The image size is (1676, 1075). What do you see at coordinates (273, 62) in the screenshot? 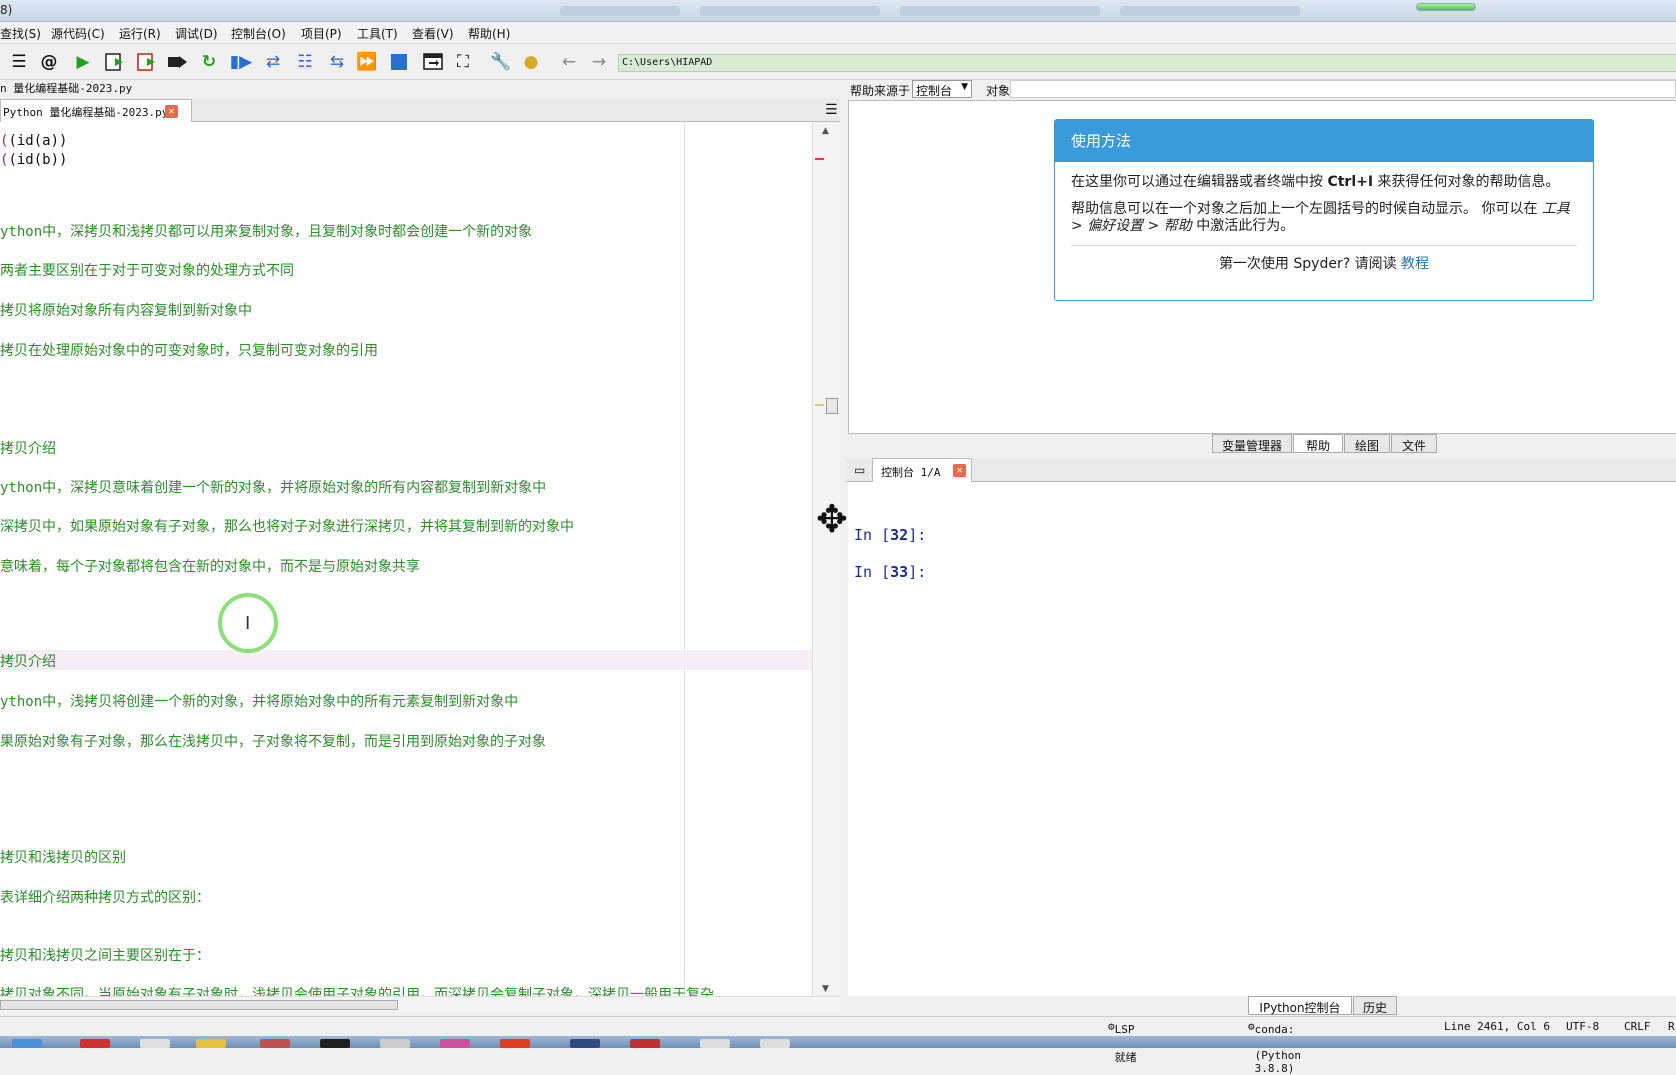
I see `step-icon: ⇄` at bounding box center [273, 62].